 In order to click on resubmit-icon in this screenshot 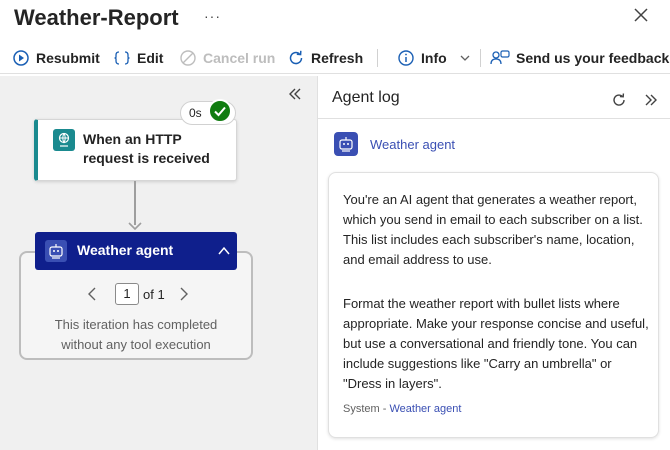, I will do `click(21, 58)`.